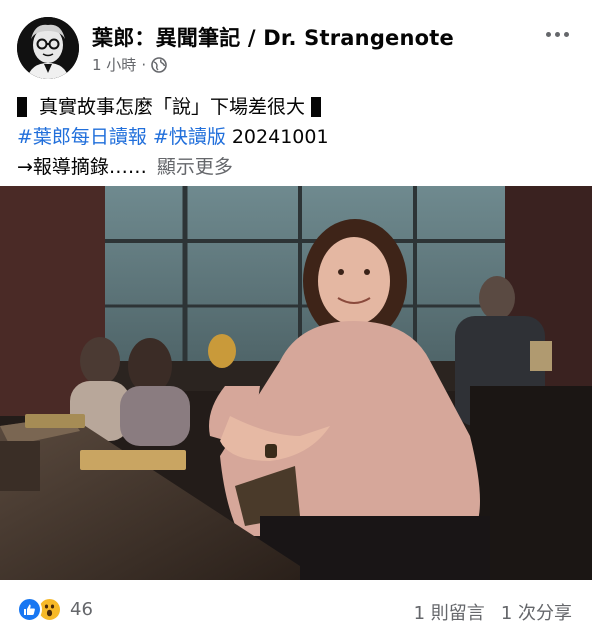 The image size is (592, 640). Describe the element at coordinates (280, 137) in the screenshot. I see `post-date: 20241001` at that location.